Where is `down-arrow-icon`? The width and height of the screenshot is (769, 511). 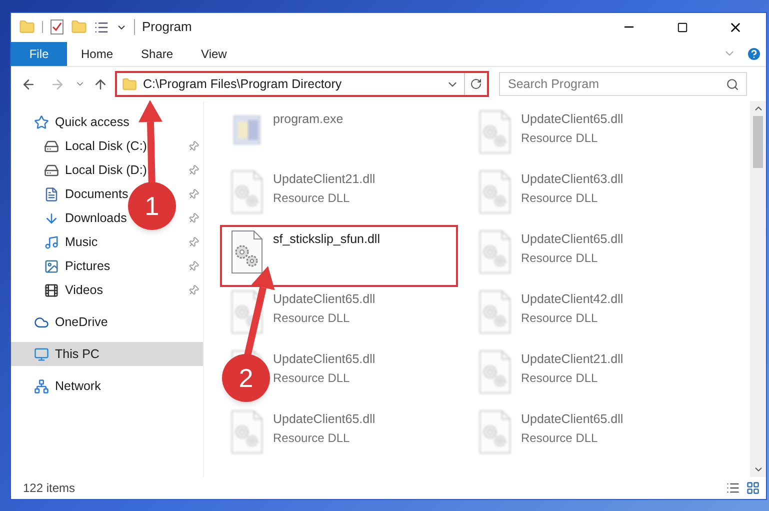 down-arrow-icon is located at coordinates (51, 218).